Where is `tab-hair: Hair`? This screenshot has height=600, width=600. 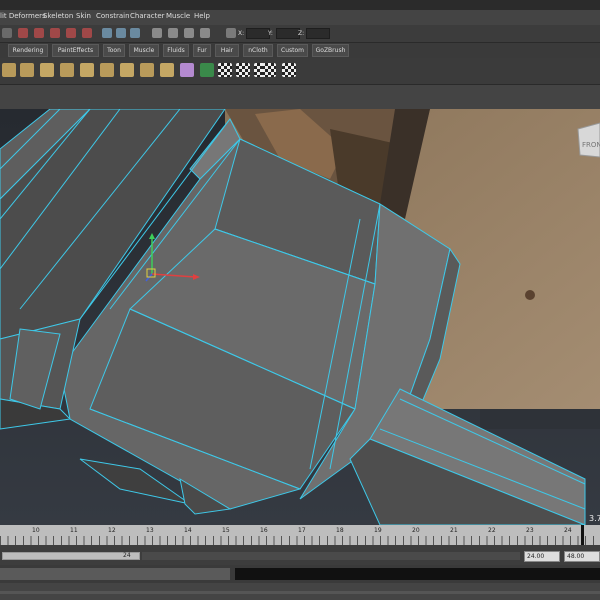 tab-hair: Hair is located at coordinates (227, 50).